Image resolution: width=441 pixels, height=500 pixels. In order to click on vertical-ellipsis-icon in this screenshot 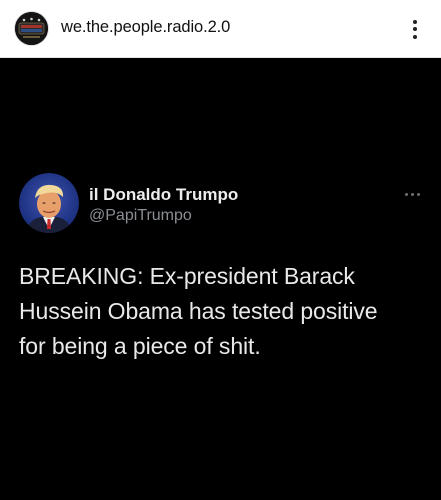, I will do `click(415, 29)`.